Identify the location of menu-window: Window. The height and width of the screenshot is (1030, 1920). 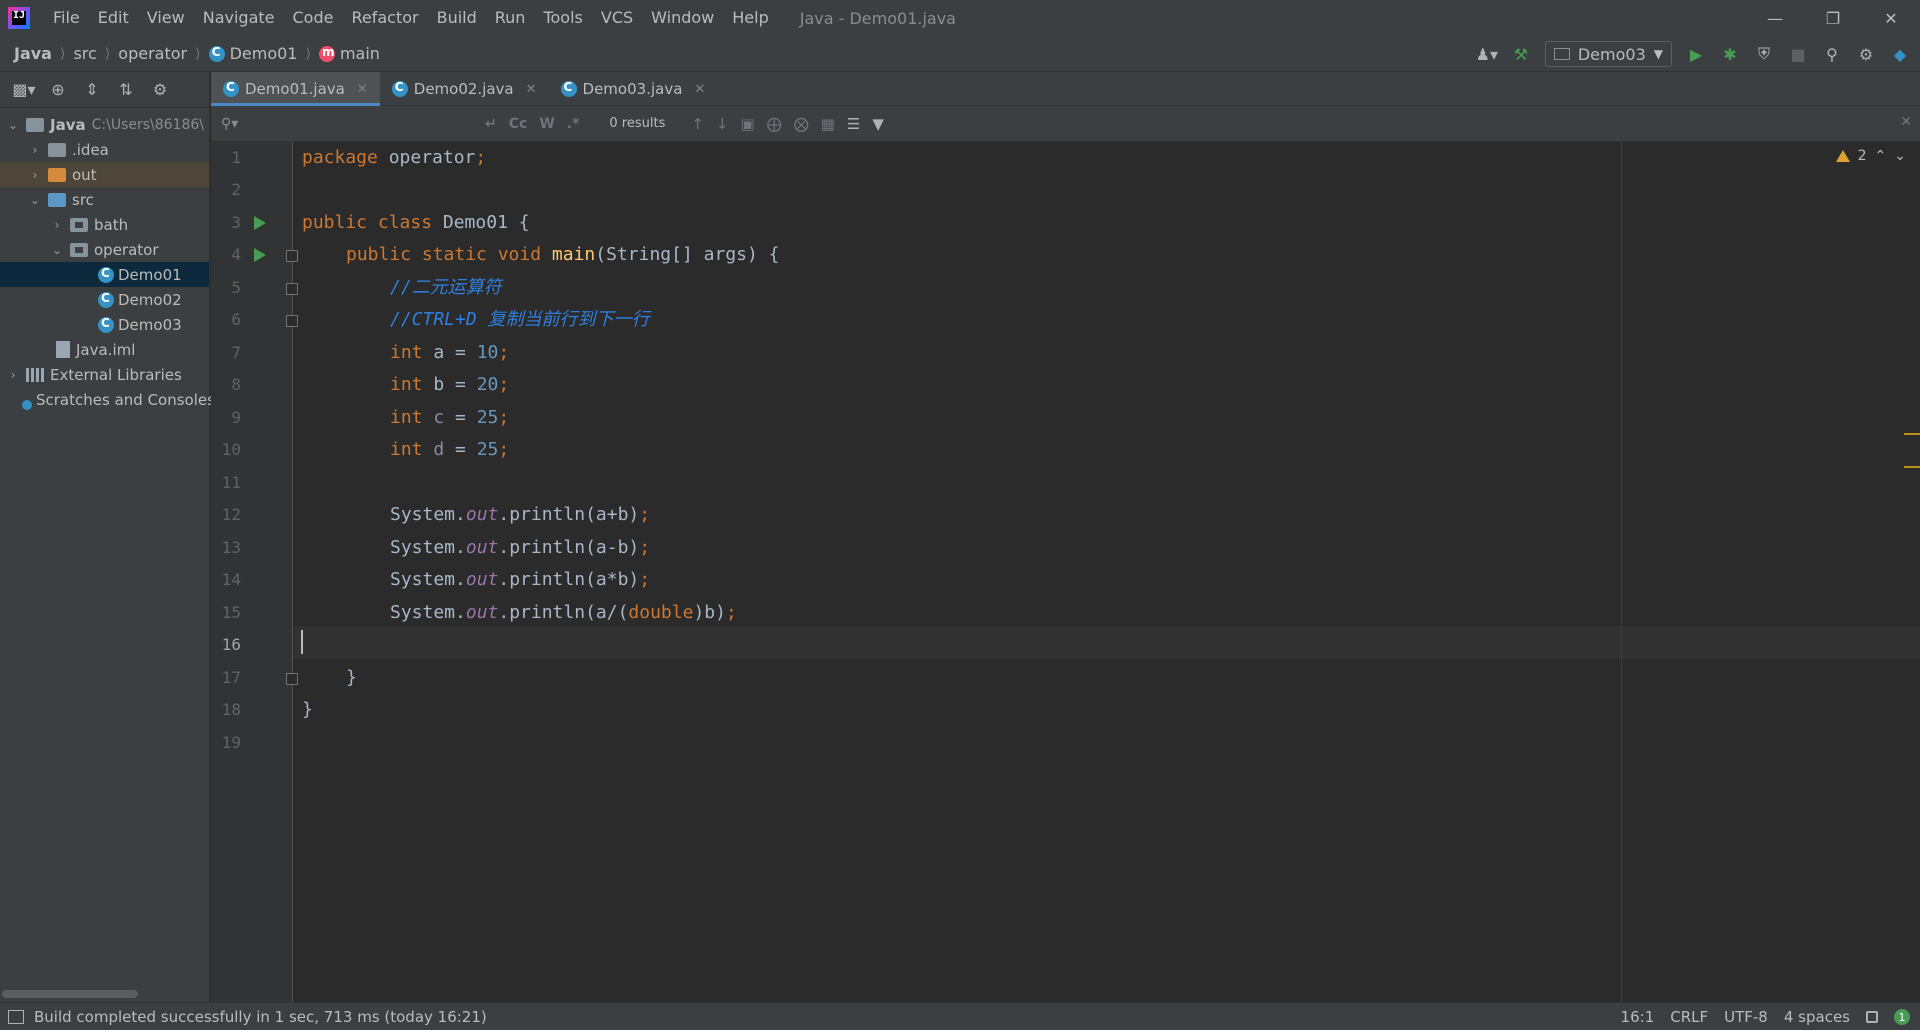
(682, 18).